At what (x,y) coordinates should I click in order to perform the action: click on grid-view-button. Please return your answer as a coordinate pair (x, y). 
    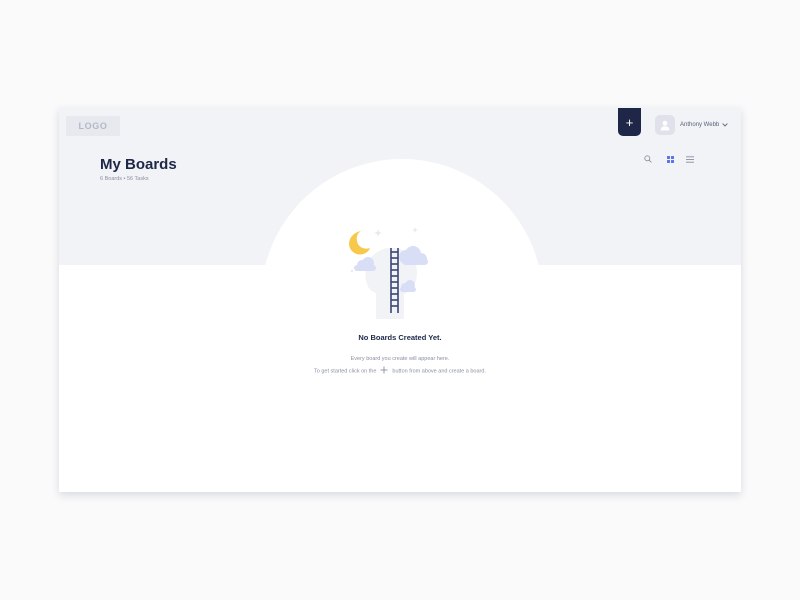
    Looking at the image, I should click on (670, 159).